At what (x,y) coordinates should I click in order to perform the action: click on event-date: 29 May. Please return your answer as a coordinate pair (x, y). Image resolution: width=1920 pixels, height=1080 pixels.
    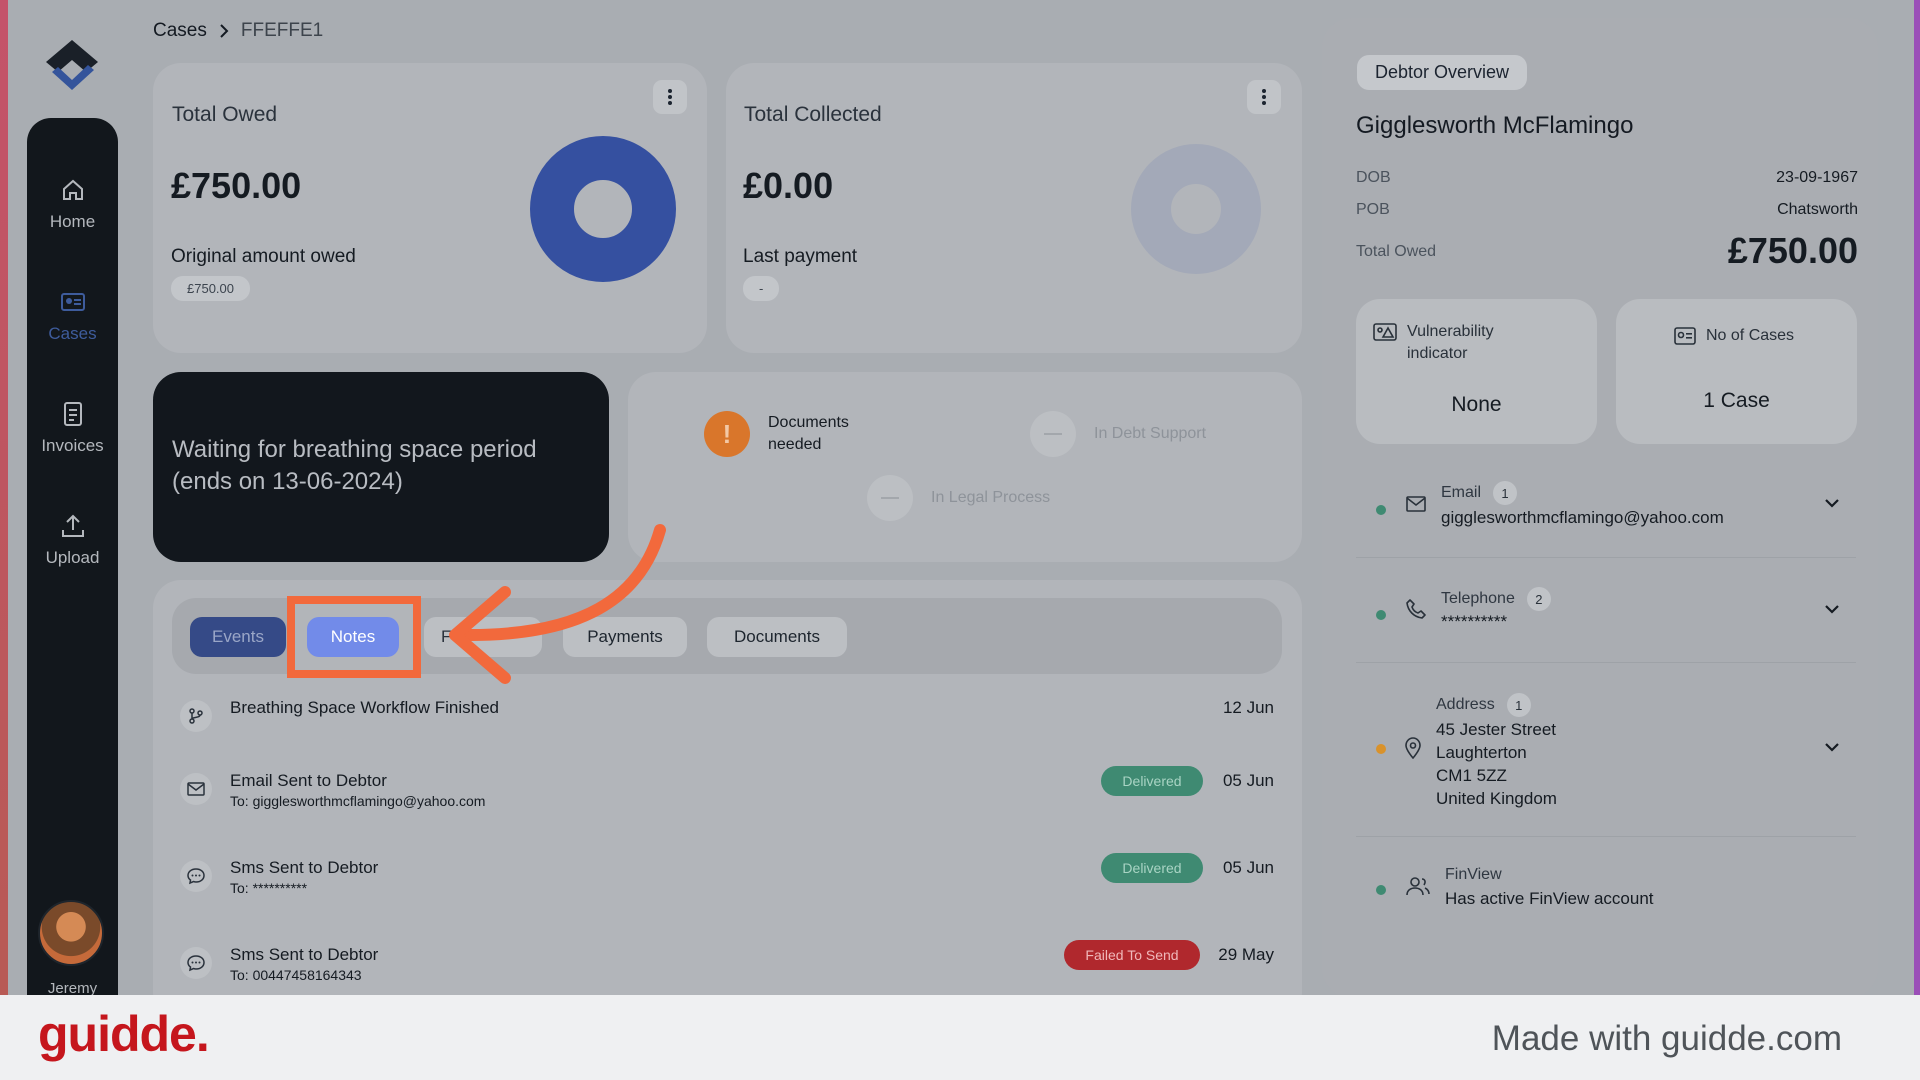
    Looking at the image, I should click on (1246, 954).